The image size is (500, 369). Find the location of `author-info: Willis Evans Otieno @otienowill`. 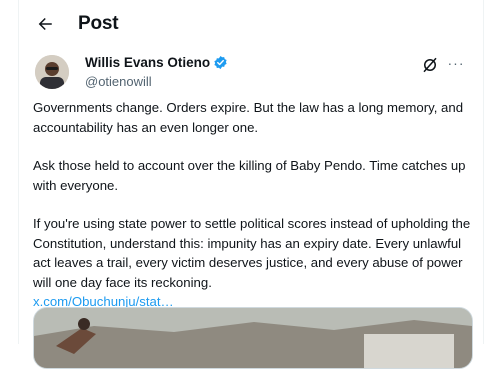

author-info: Willis Evans Otieno @otienowill is located at coordinates (156, 72).